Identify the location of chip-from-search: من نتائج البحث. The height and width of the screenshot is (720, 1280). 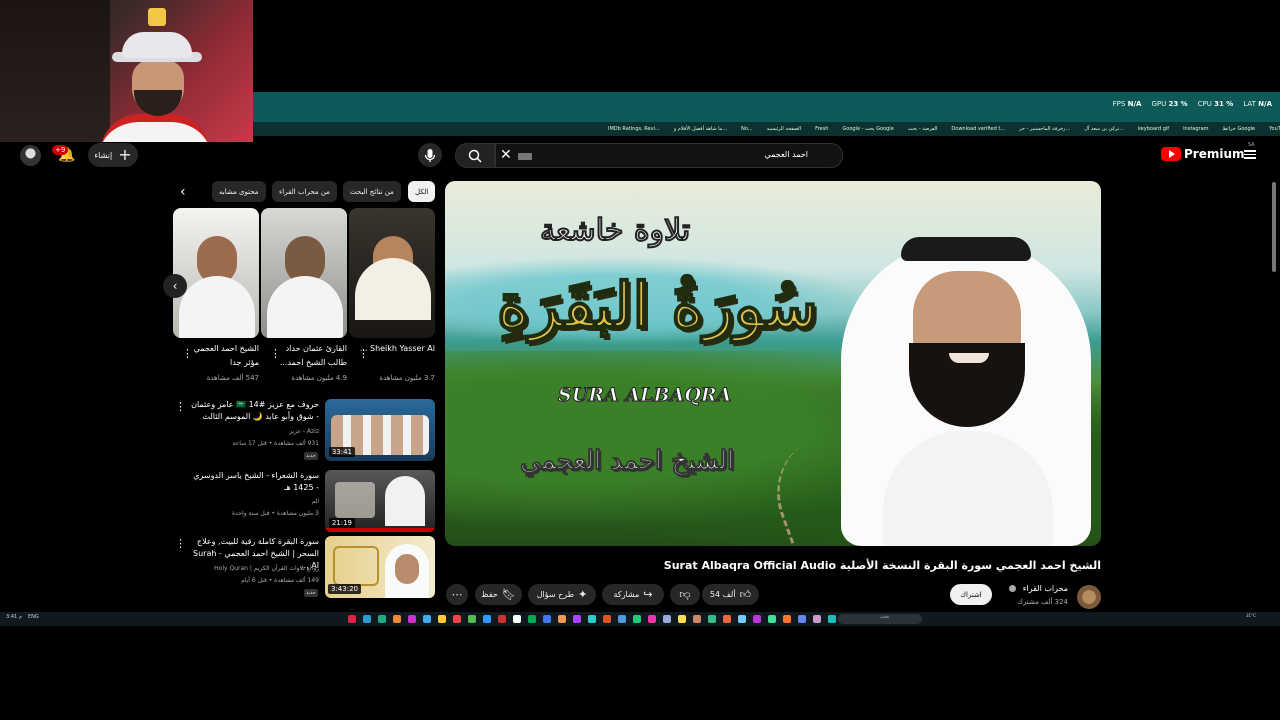
(372, 191).